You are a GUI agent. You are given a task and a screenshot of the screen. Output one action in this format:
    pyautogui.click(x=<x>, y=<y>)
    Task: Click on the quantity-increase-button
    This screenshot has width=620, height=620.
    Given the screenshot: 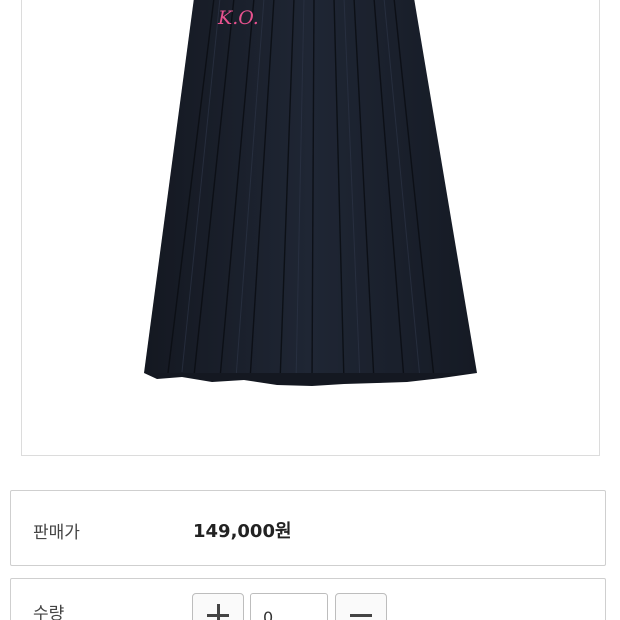 What is the action you would take?
    pyautogui.click(x=218, y=606)
    